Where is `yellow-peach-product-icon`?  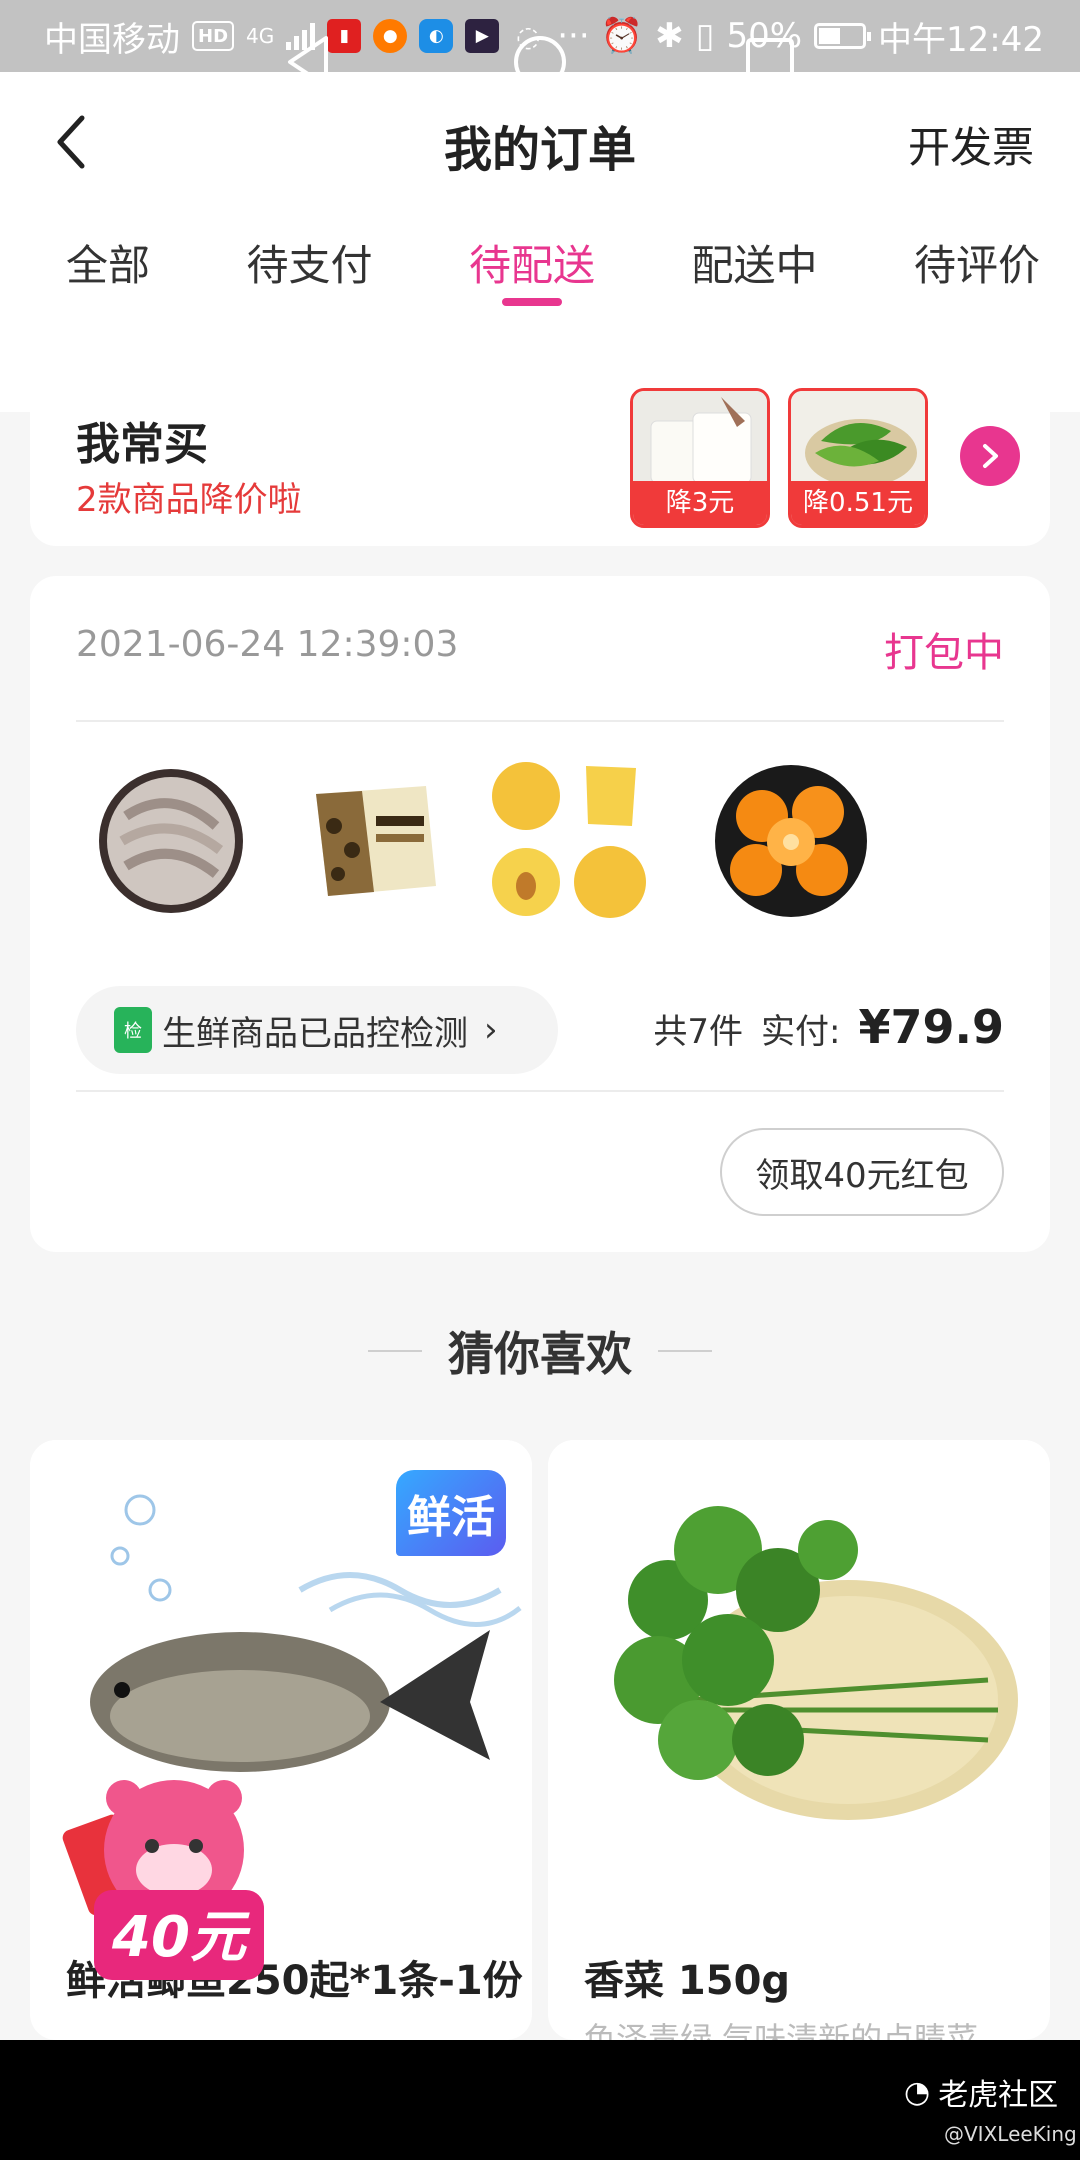 yellow-peach-product-icon is located at coordinates (569, 840).